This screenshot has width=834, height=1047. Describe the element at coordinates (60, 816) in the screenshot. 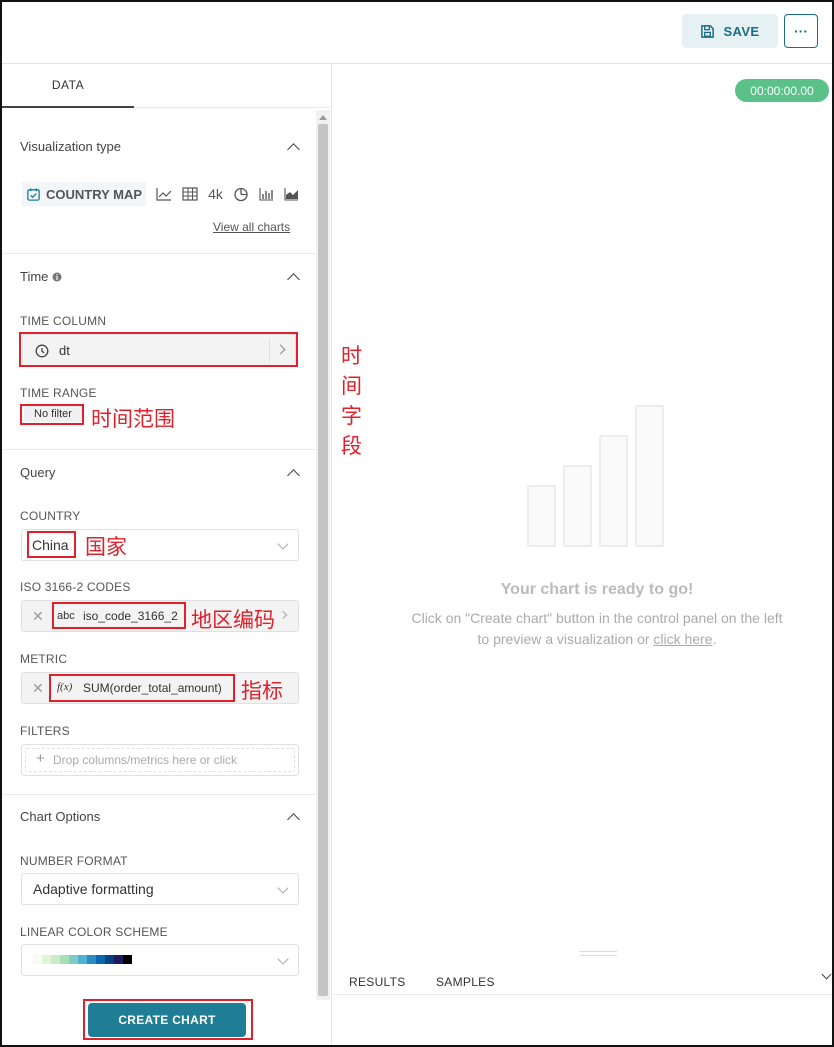

I see `chart-options-title: Chart Options` at that location.